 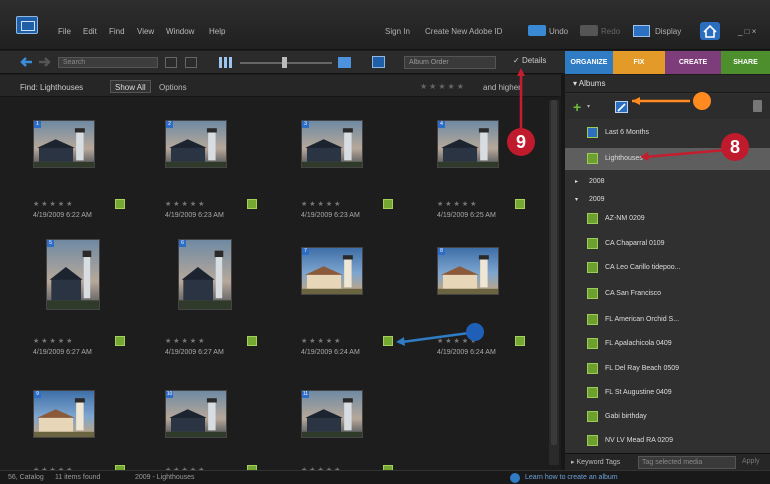 I want to click on menu-edit: Edit, so click(x=90, y=31).